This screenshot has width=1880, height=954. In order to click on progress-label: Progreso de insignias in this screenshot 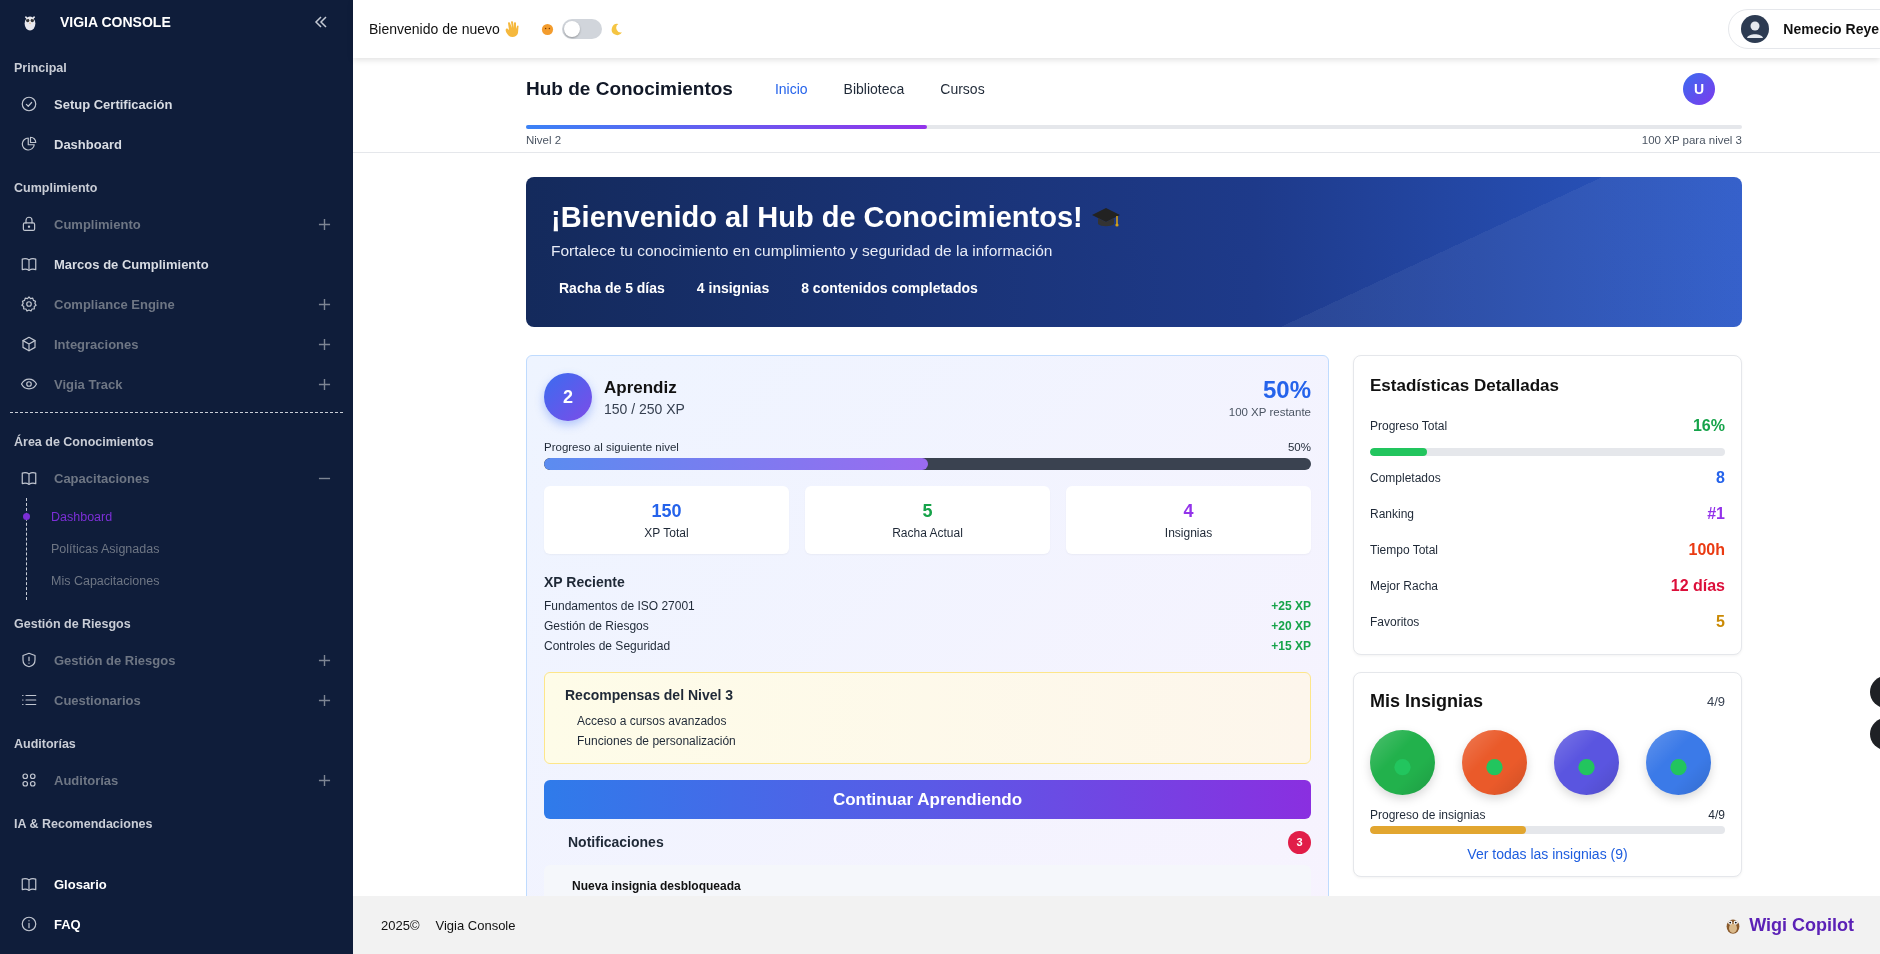, I will do `click(1428, 815)`.